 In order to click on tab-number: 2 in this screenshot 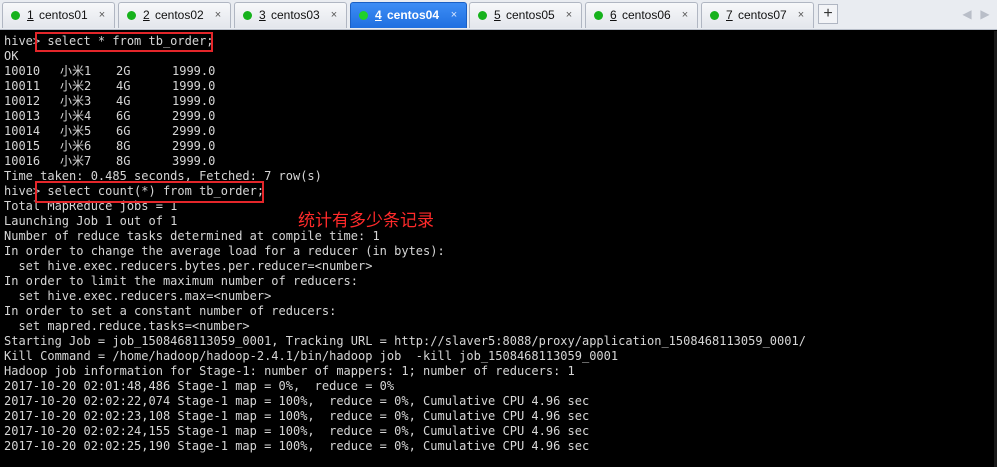, I will do `click(146, 15)`.